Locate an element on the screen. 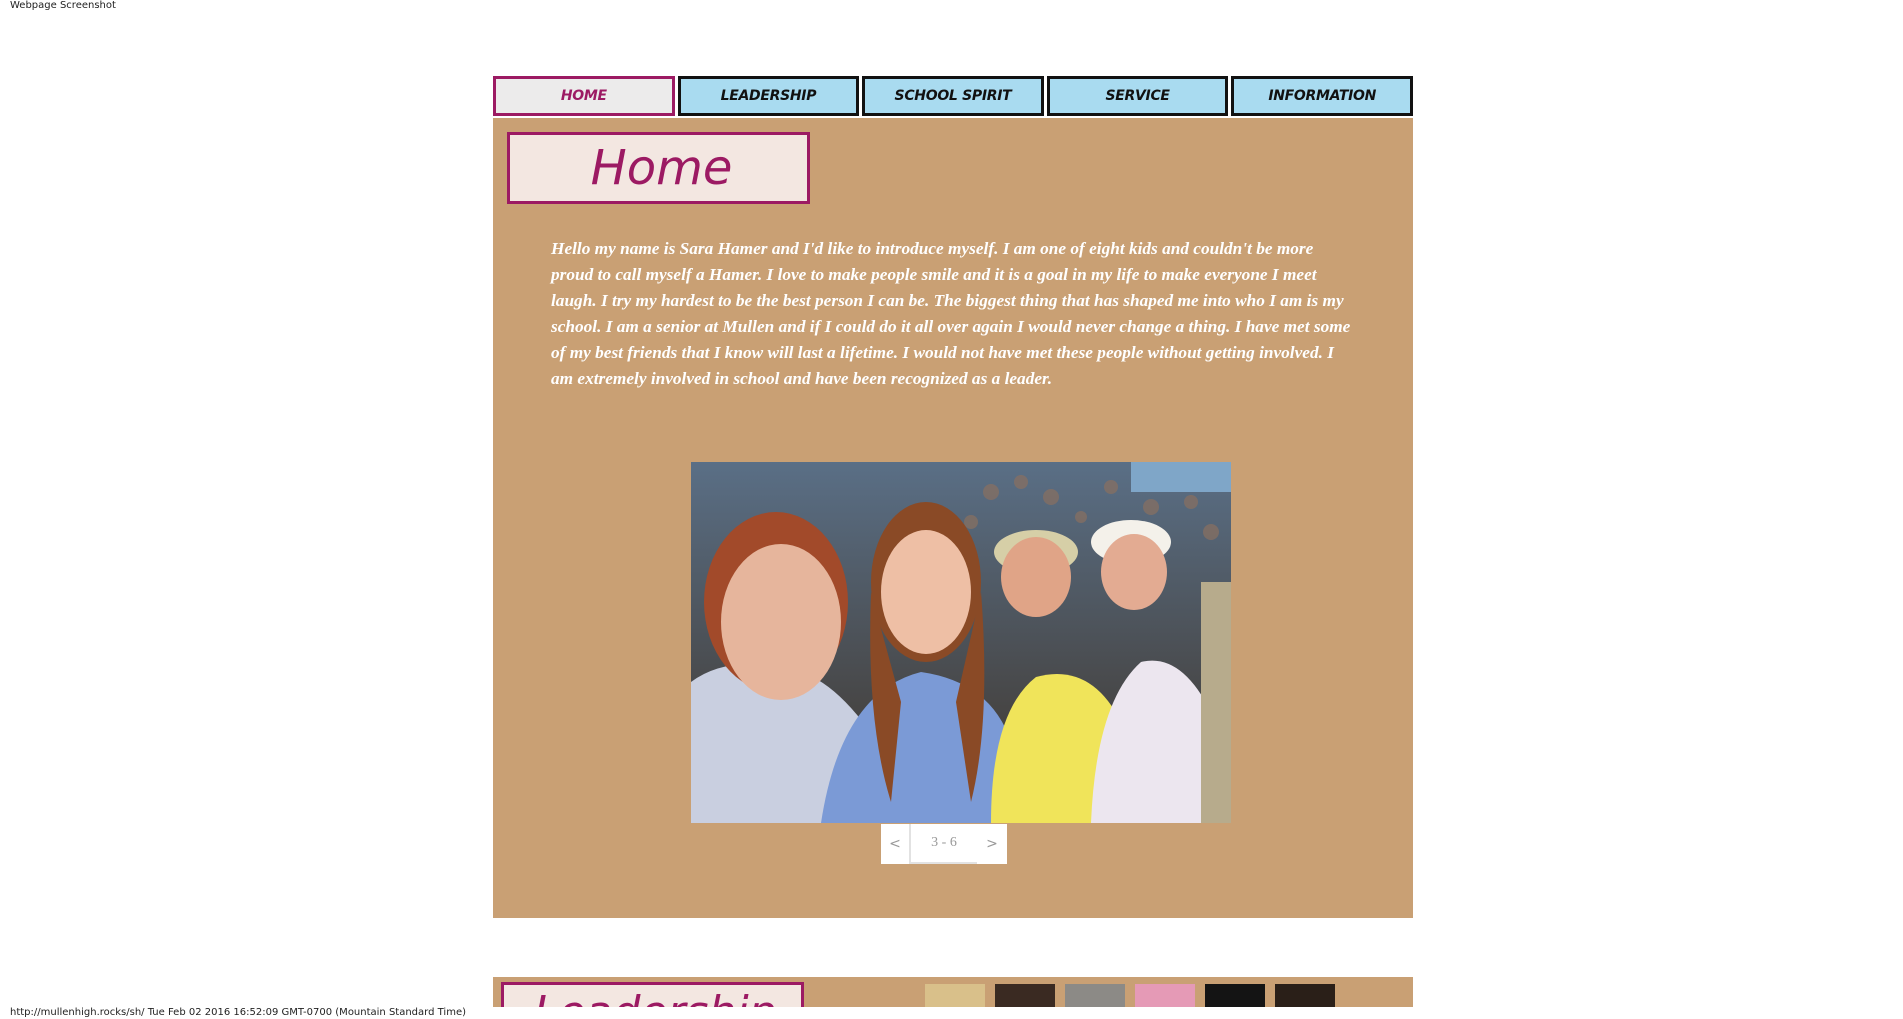 Image resolution: width=1903 pixels, height=1019 pixels. leadership-thumbnails is located at coordinates (1130, 995).